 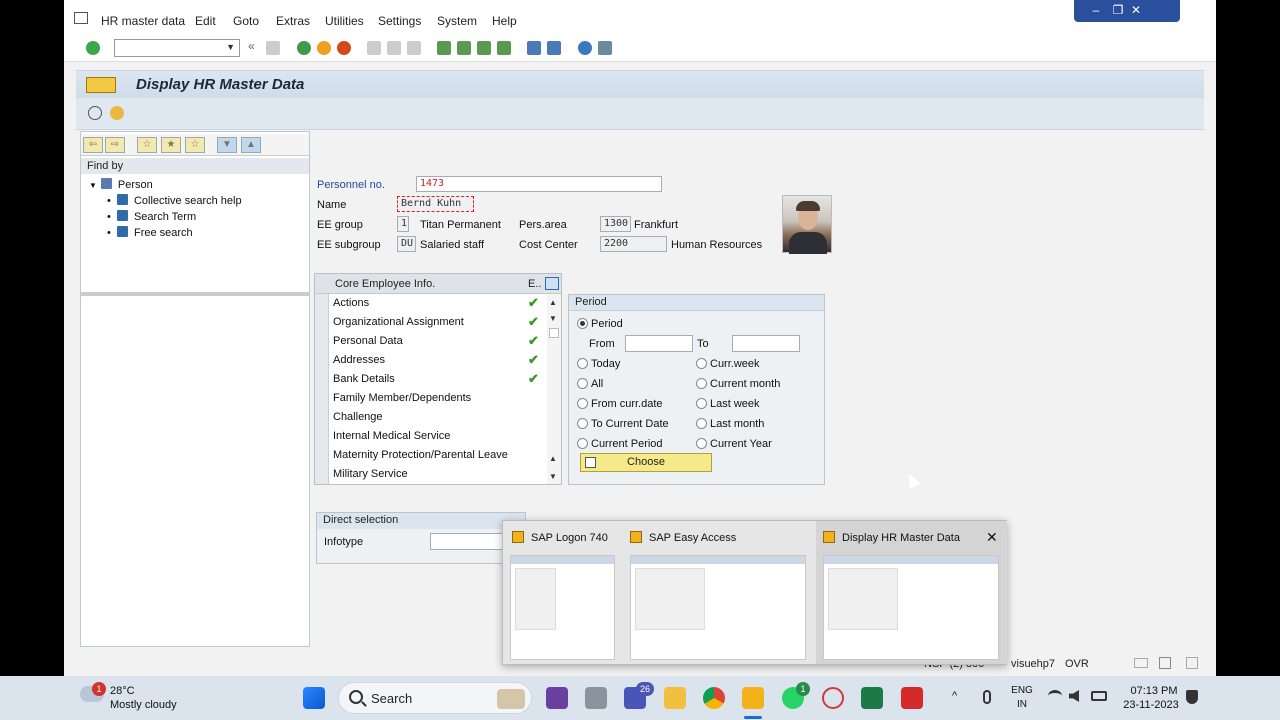 What do you see at coordinates (431, 455) in the screenshot?
I see `infotype-row: Maternity Protection/Parental Leave` at bounding box center [431, 455].